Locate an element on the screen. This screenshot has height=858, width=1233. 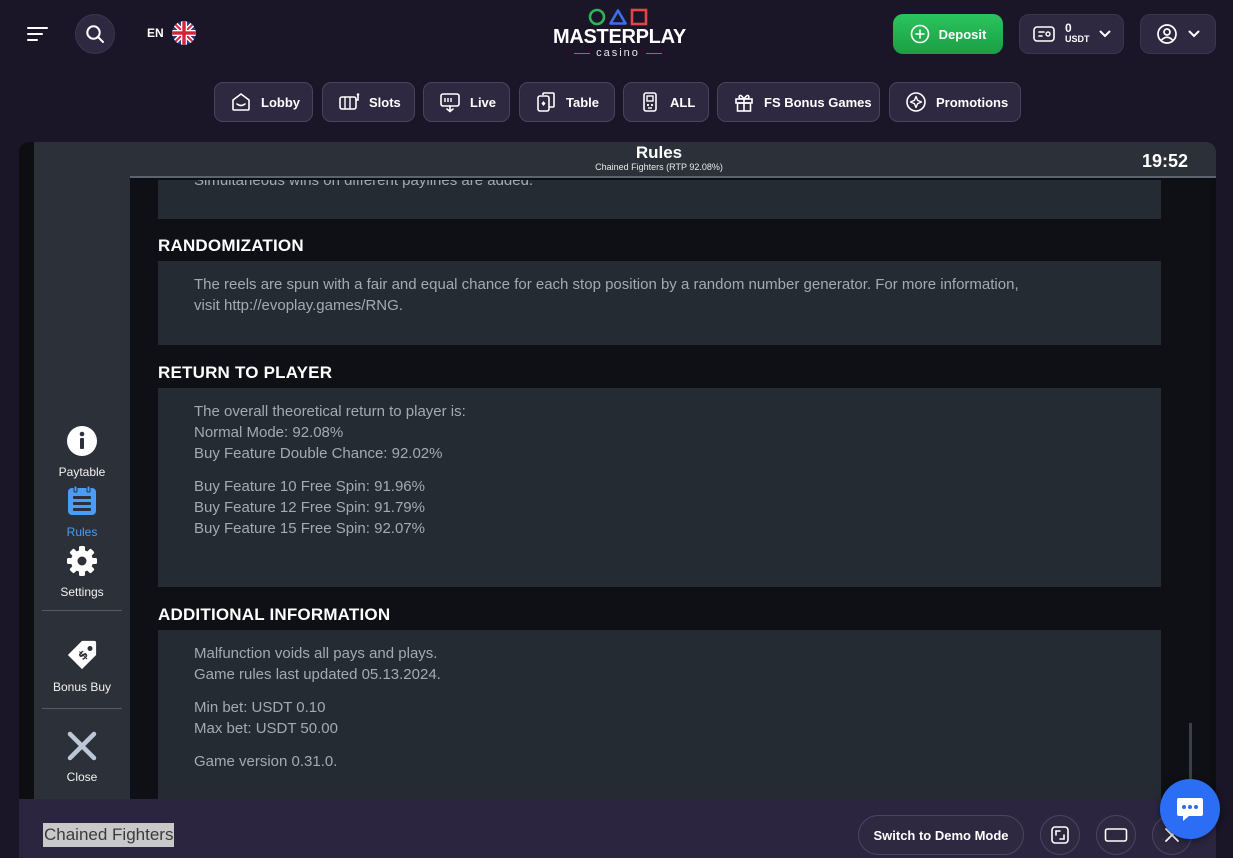
sidebar-item-label: Paytable is located at coordinates (82, 472).